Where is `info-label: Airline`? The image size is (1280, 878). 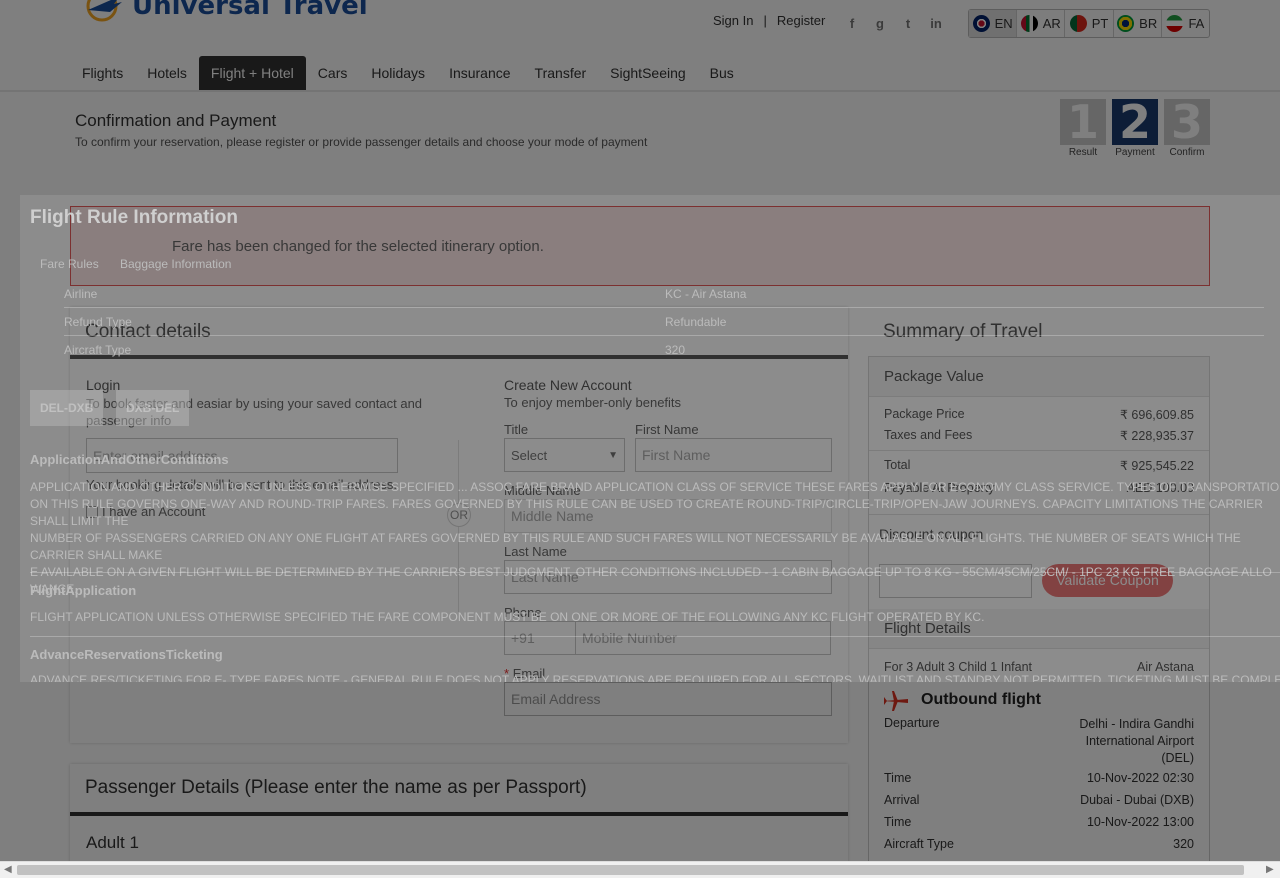
info-label: Airline is located at coordinates (81, 294).